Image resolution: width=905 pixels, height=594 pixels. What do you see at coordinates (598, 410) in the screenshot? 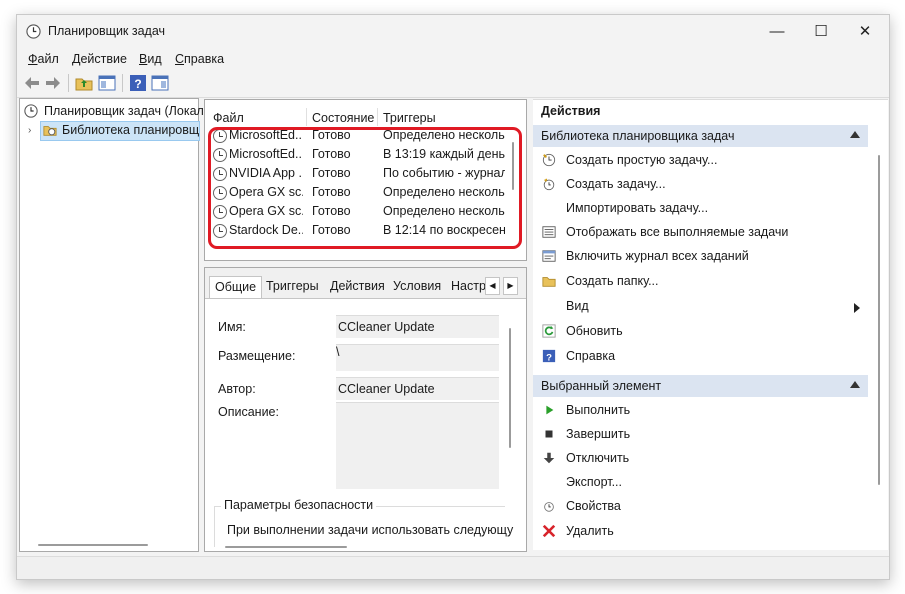
I see `action-label: Выполнить` at bounding box center [598, 410].